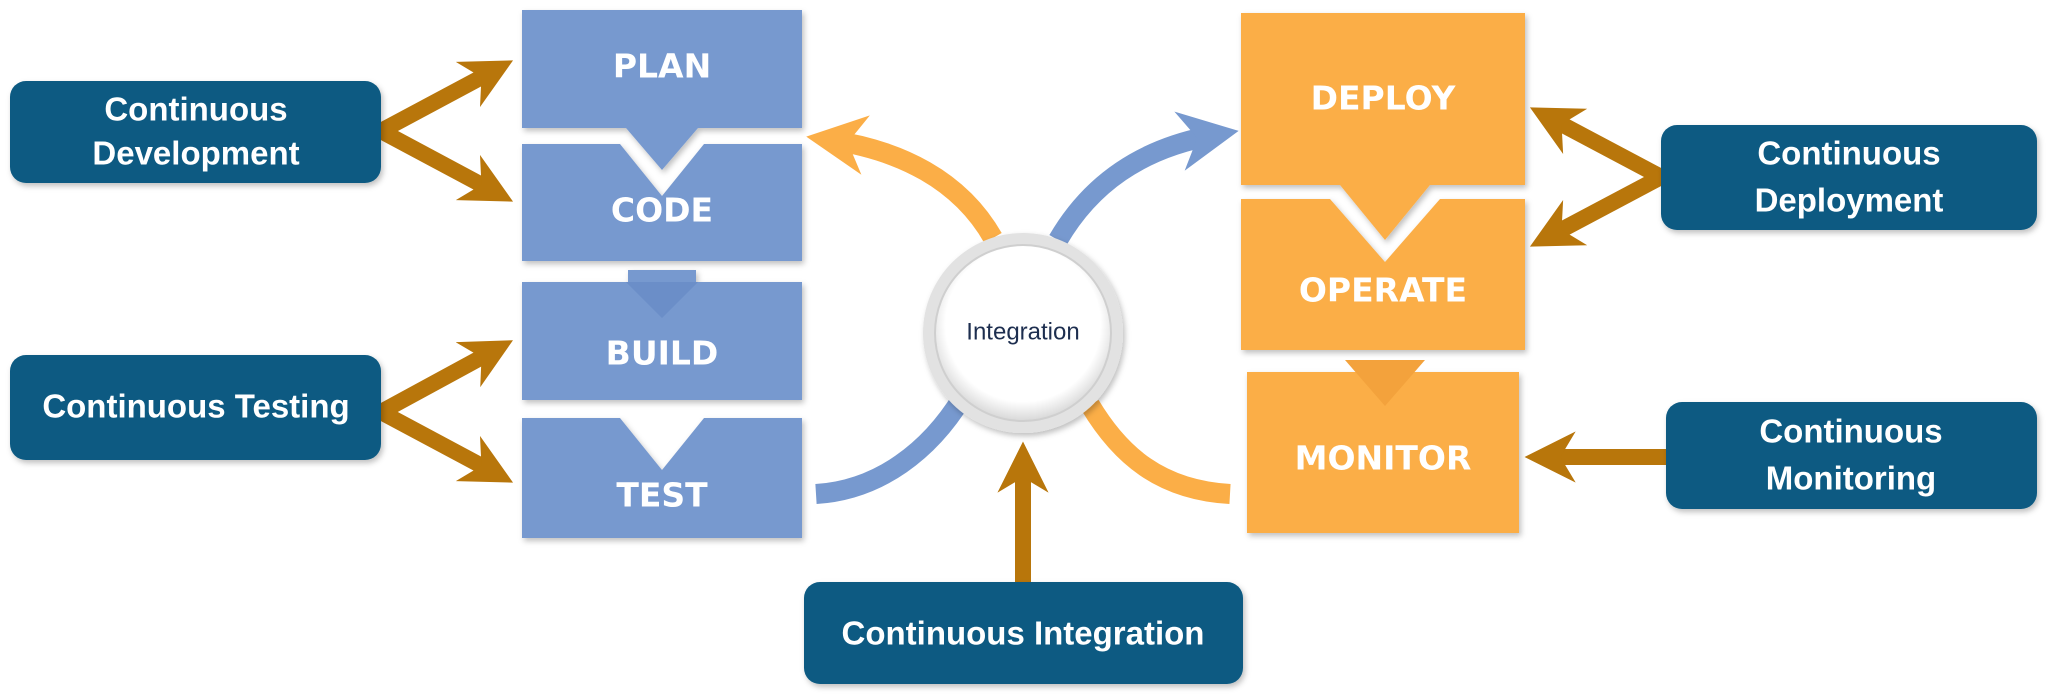 This screenshot has width=2048, height=694. I want to click on arrow-test-to-test, so click(445, 443).